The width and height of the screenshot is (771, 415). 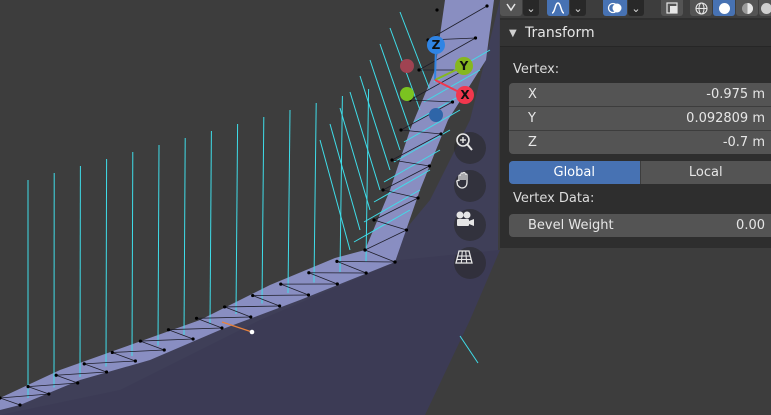 What do you see at coordinates (252, 332) in the screenshot?
I see `active-vertex` at bounding box center [252, 332].